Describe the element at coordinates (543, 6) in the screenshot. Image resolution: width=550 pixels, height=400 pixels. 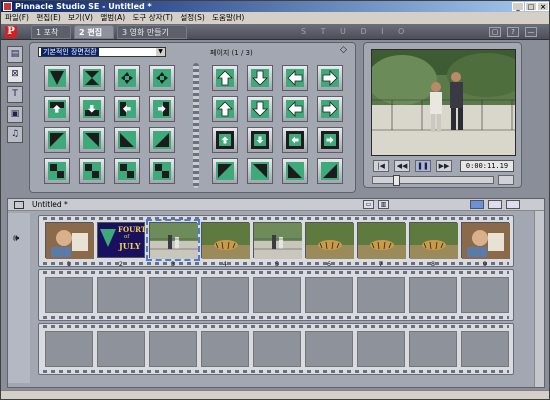
I see `close-button: ×` at that location.